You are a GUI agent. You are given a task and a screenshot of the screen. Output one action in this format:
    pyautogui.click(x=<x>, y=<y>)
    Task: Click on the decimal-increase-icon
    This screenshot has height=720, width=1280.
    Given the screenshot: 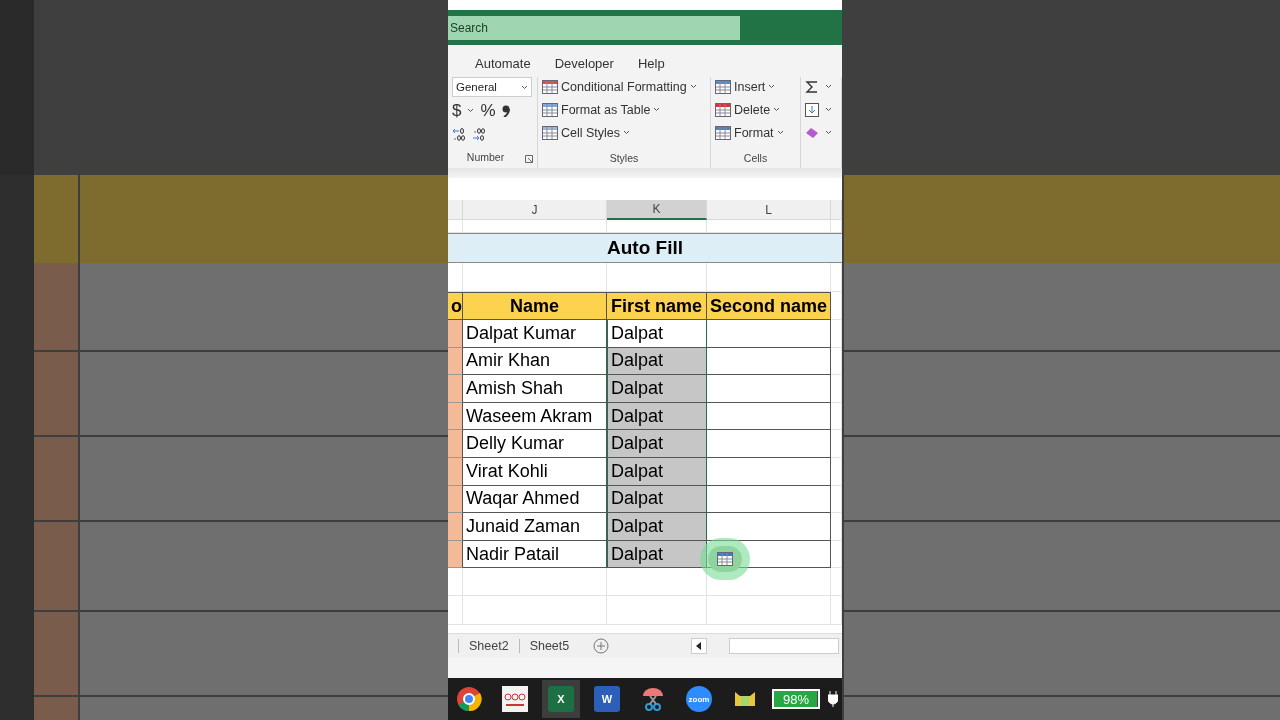 What is the action you would take?
    pyautogui.click(x=459, y=133)
    